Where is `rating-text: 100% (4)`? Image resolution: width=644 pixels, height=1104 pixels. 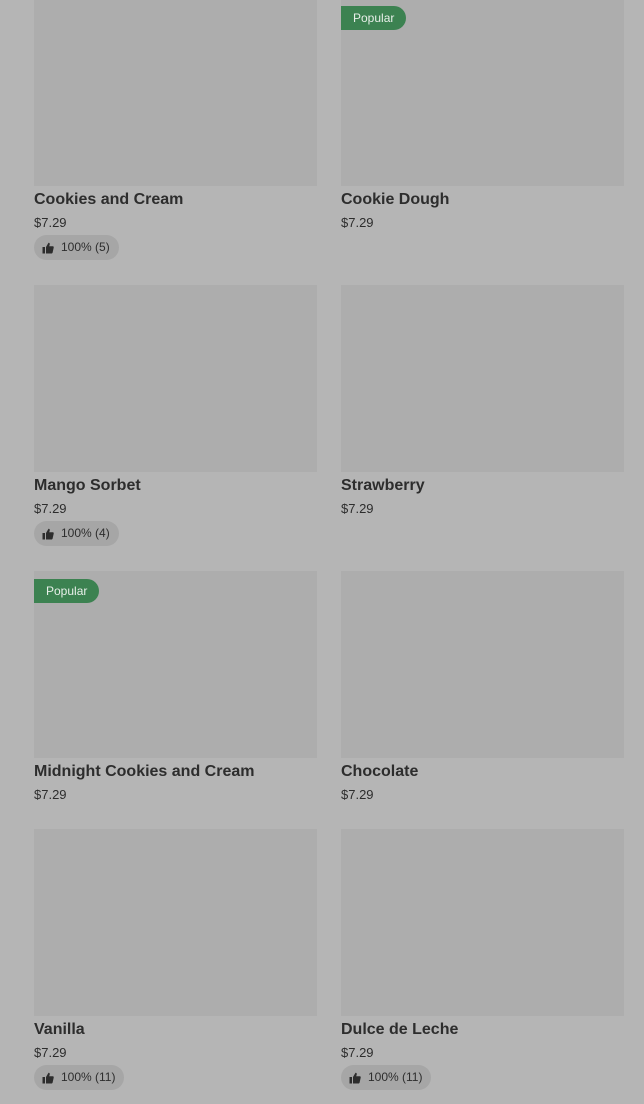
rating-text: 100% (4) is located at coordinates (85, 533).